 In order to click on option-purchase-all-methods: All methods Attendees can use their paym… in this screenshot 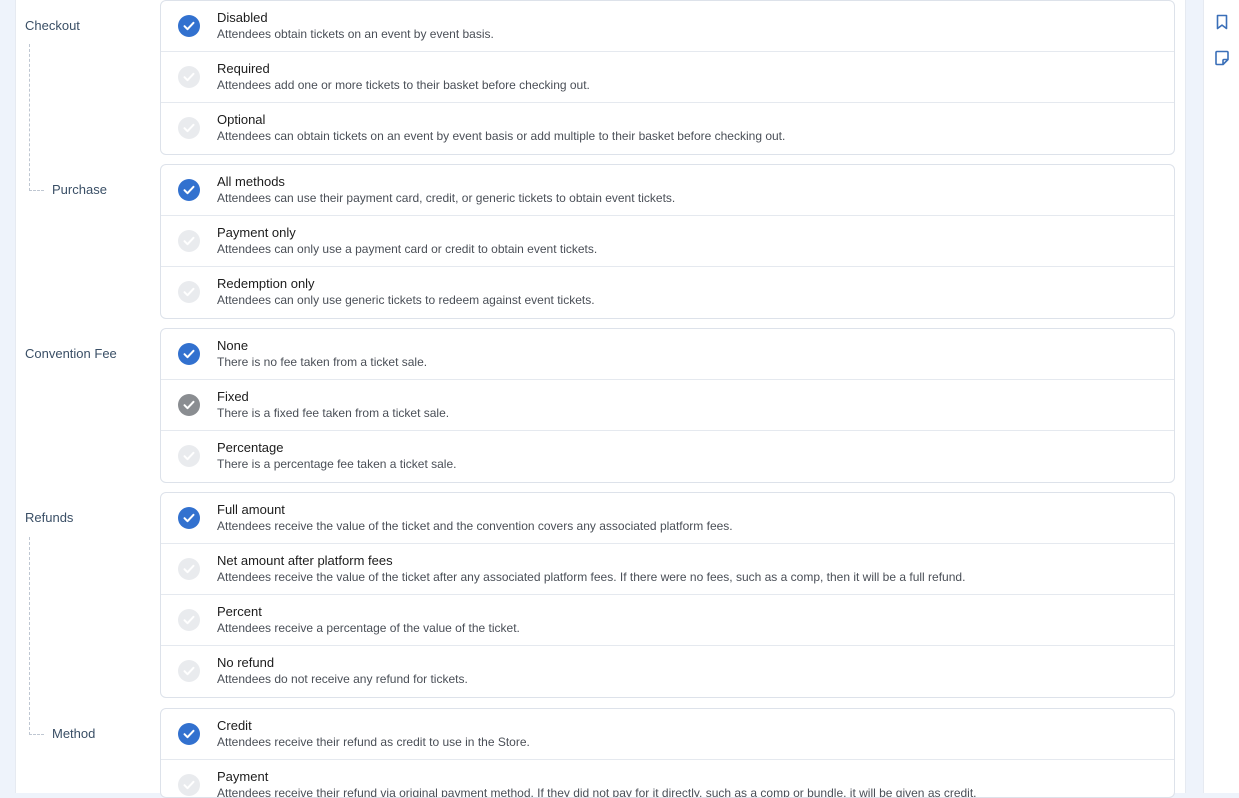, I will do `click(667, 190)`.